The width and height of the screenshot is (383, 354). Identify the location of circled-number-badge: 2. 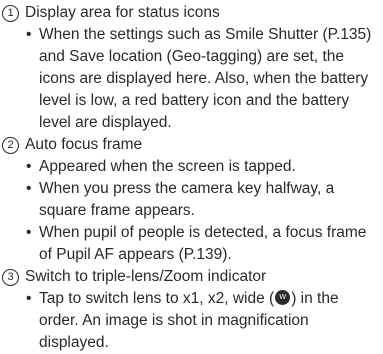
(10, 145).